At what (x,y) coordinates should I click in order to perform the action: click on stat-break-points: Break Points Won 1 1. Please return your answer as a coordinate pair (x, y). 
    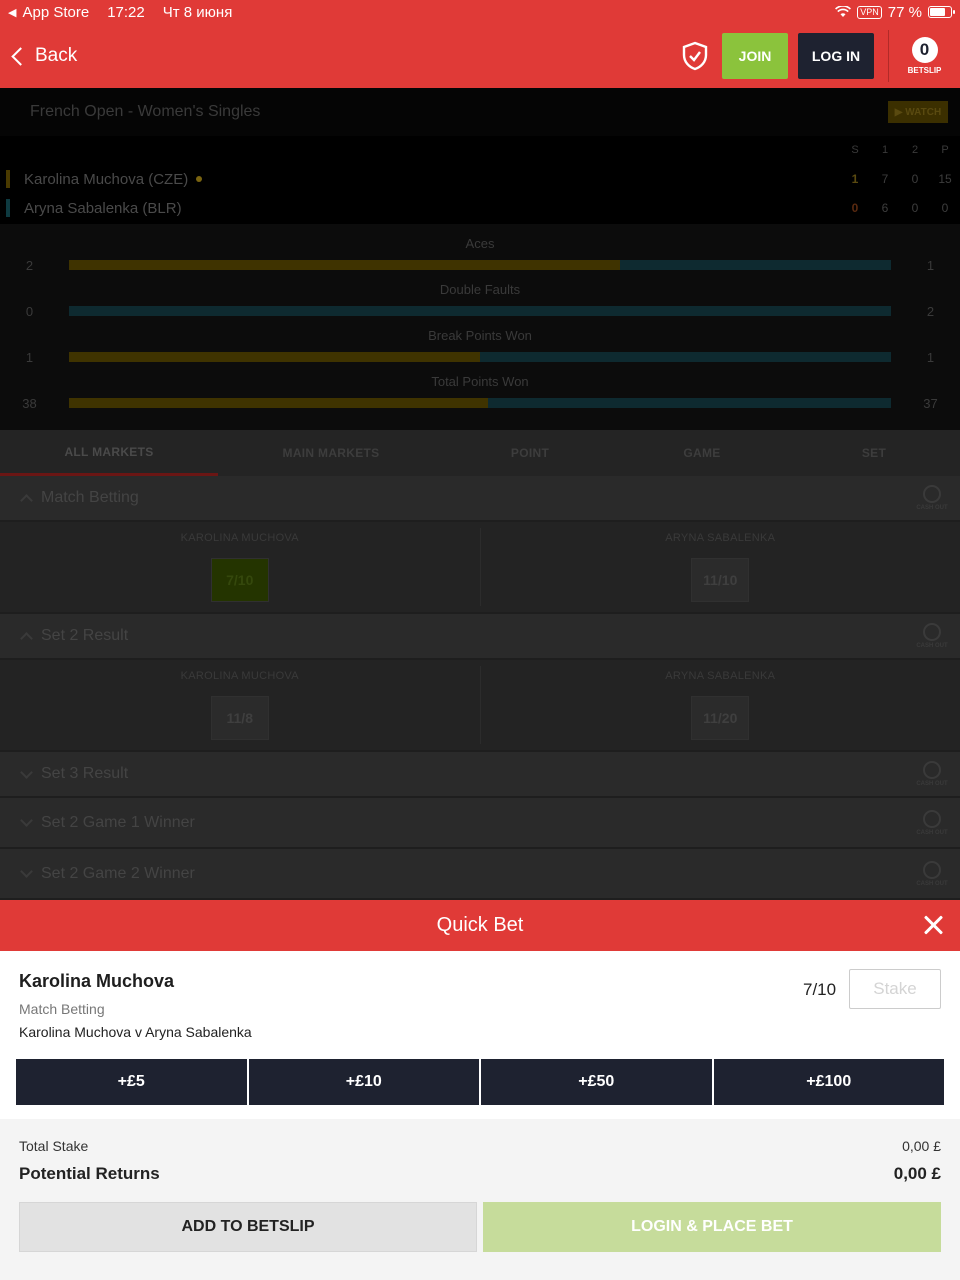
    Looking at the image, I should click on (480, 347).